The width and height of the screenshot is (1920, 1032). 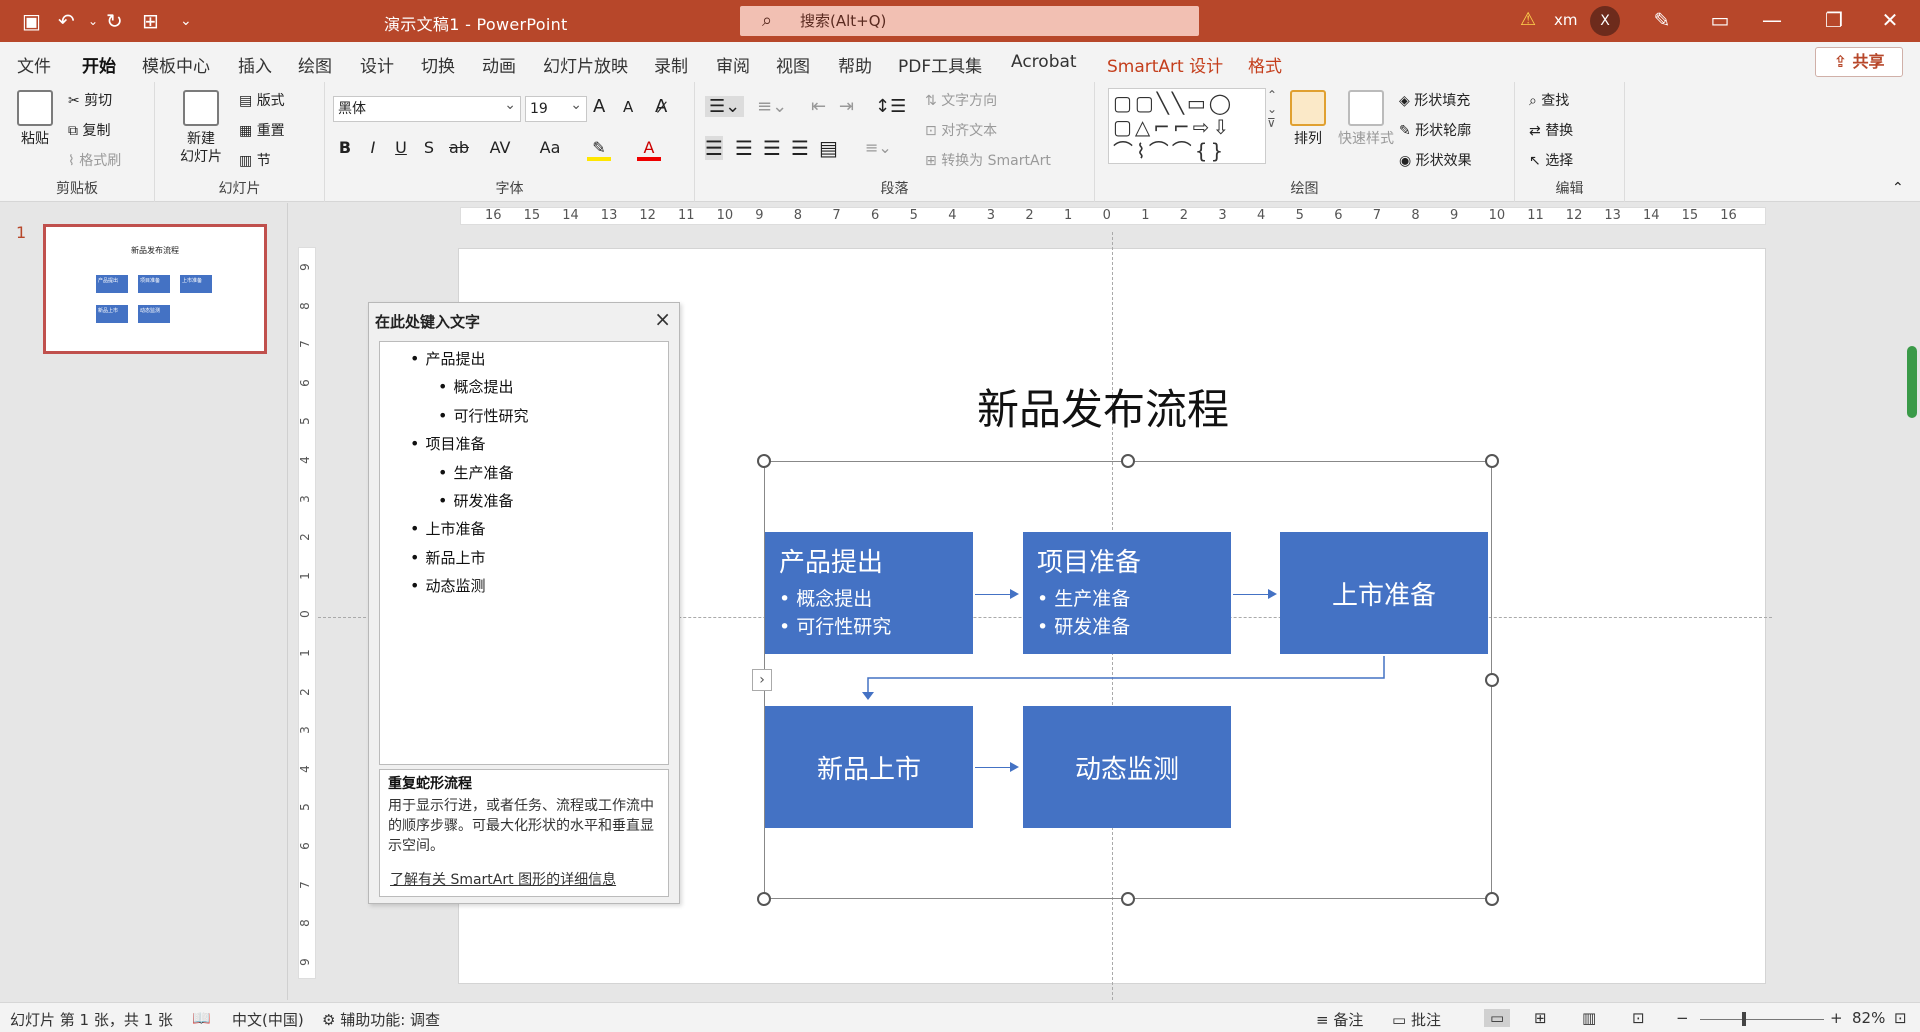 I want to click on distributed-icon: ▤, so click(x=828, y=148).